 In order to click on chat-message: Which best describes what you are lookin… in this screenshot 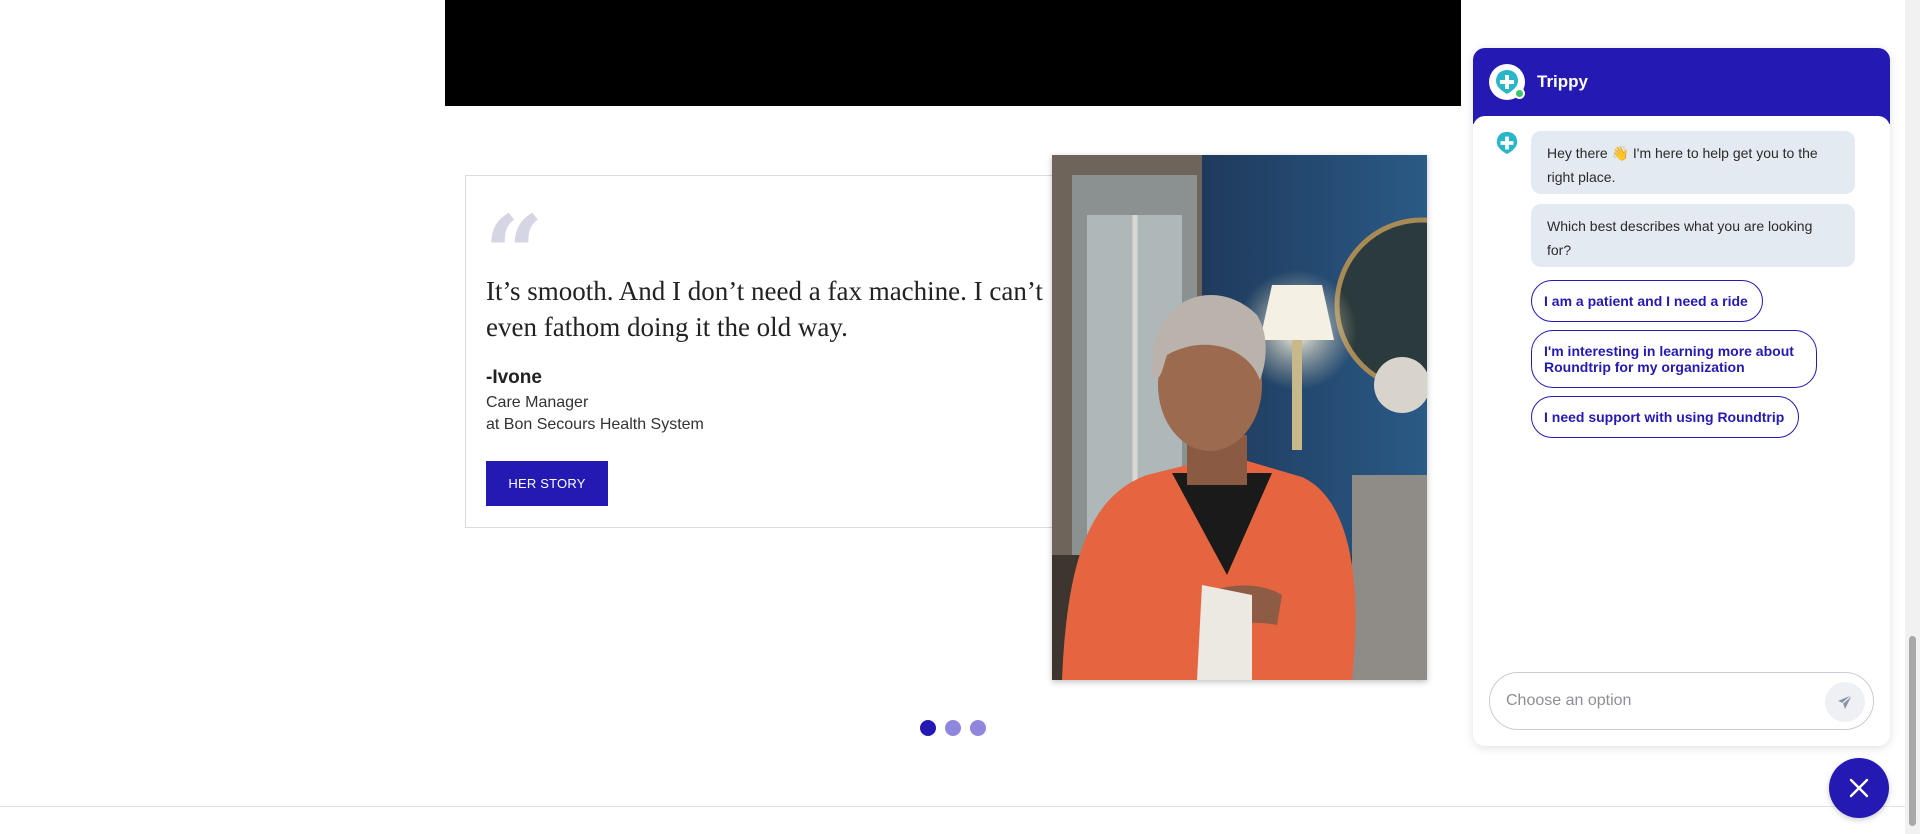, I will do `click(1693, 235)`.